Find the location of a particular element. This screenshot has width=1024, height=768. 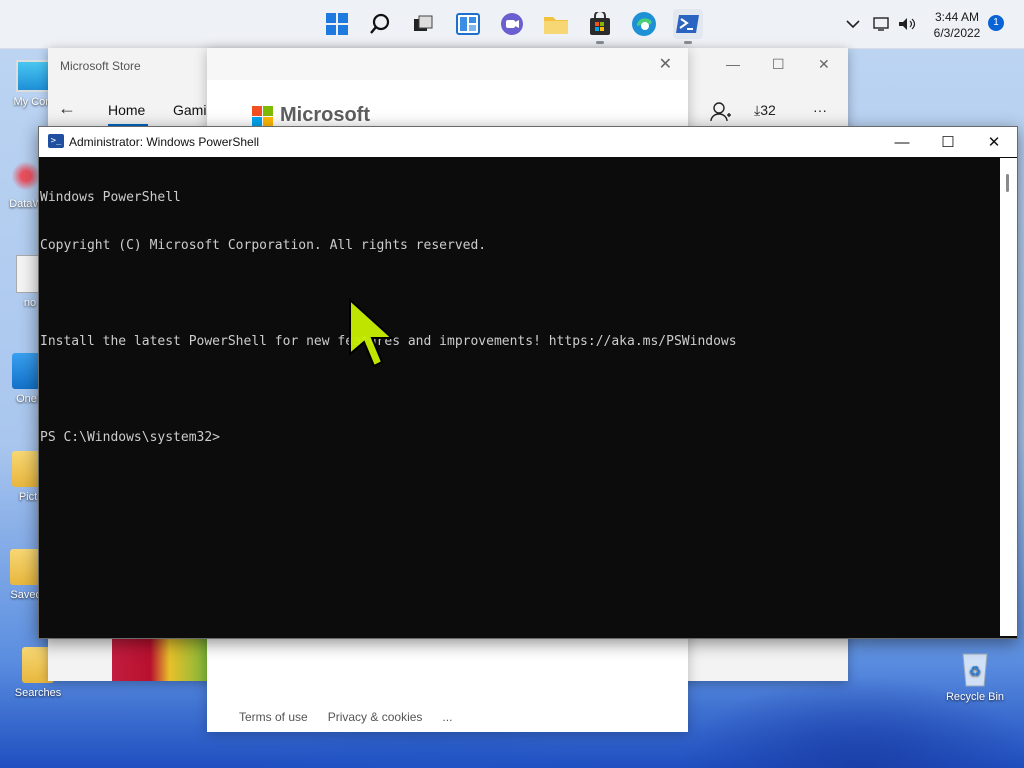

mouse-cursor-icon is located at coordinates (372, 333).